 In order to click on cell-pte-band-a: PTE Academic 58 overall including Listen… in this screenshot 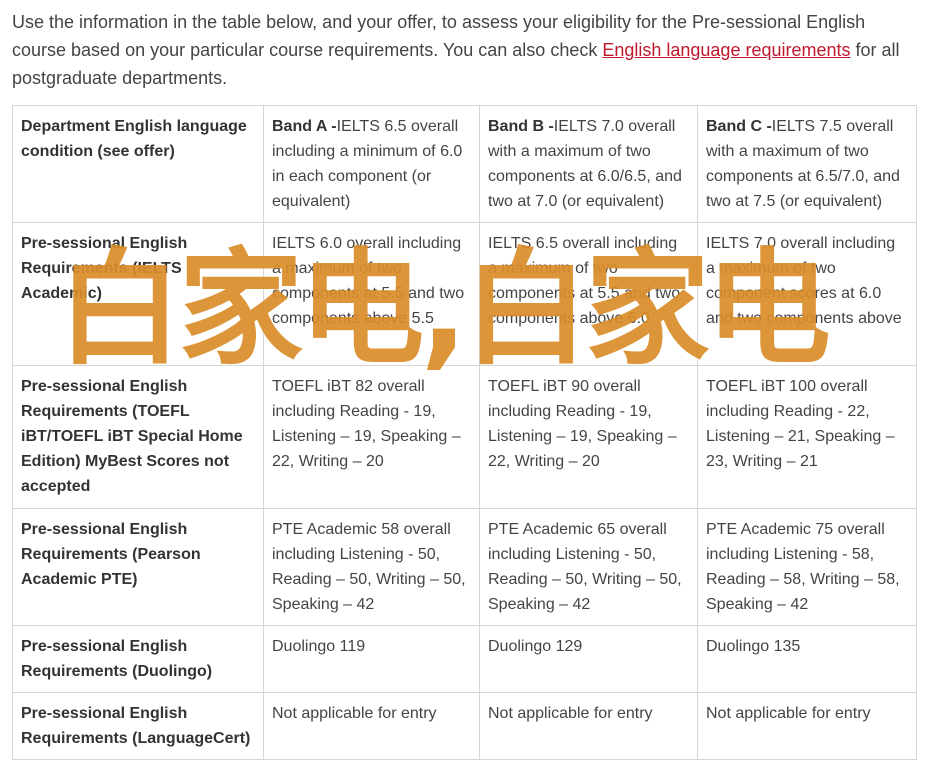, I will do `click(371, 567)`.